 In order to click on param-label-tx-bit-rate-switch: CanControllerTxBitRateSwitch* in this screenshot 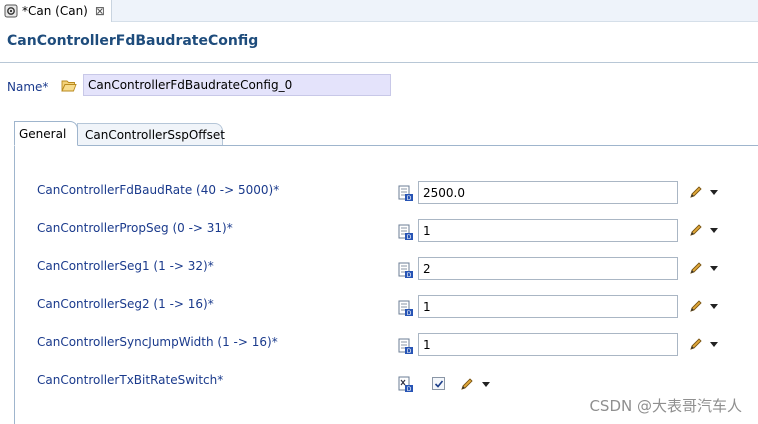, I will do `click(130, 380)`.